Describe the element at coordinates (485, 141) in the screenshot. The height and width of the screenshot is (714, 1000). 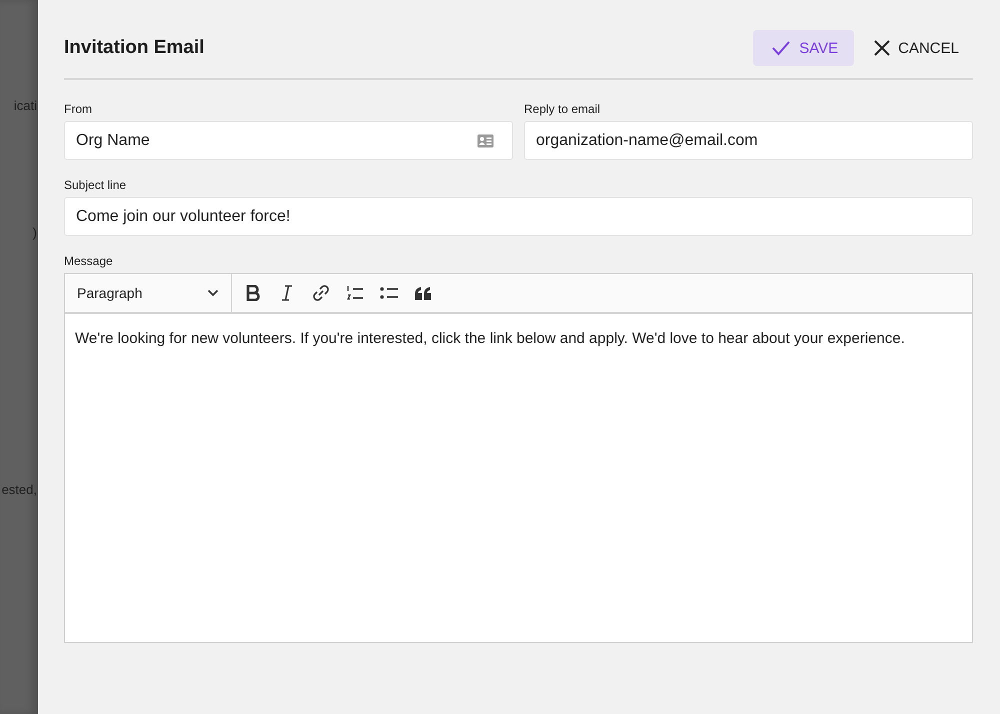
I see `contact-card-icon` at that location.